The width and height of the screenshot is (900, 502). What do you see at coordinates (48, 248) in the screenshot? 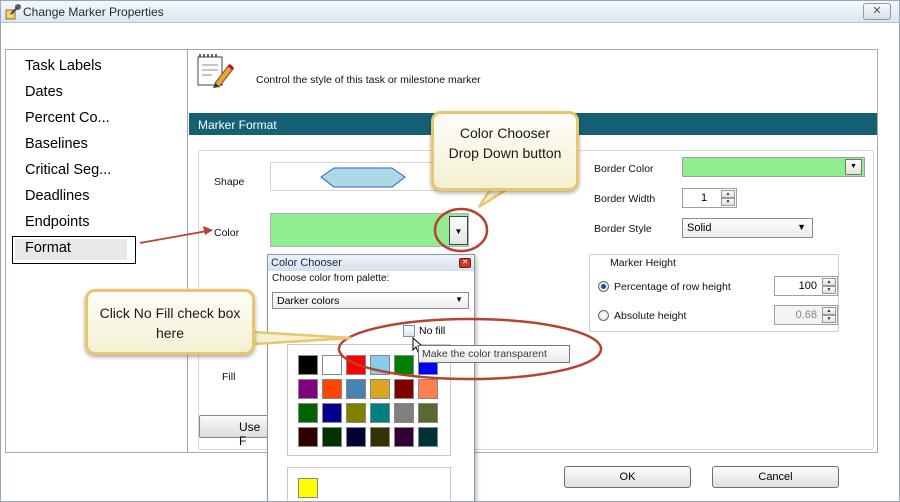
I see `sidebar-item-format: Format` at bounding box center [48, 248].